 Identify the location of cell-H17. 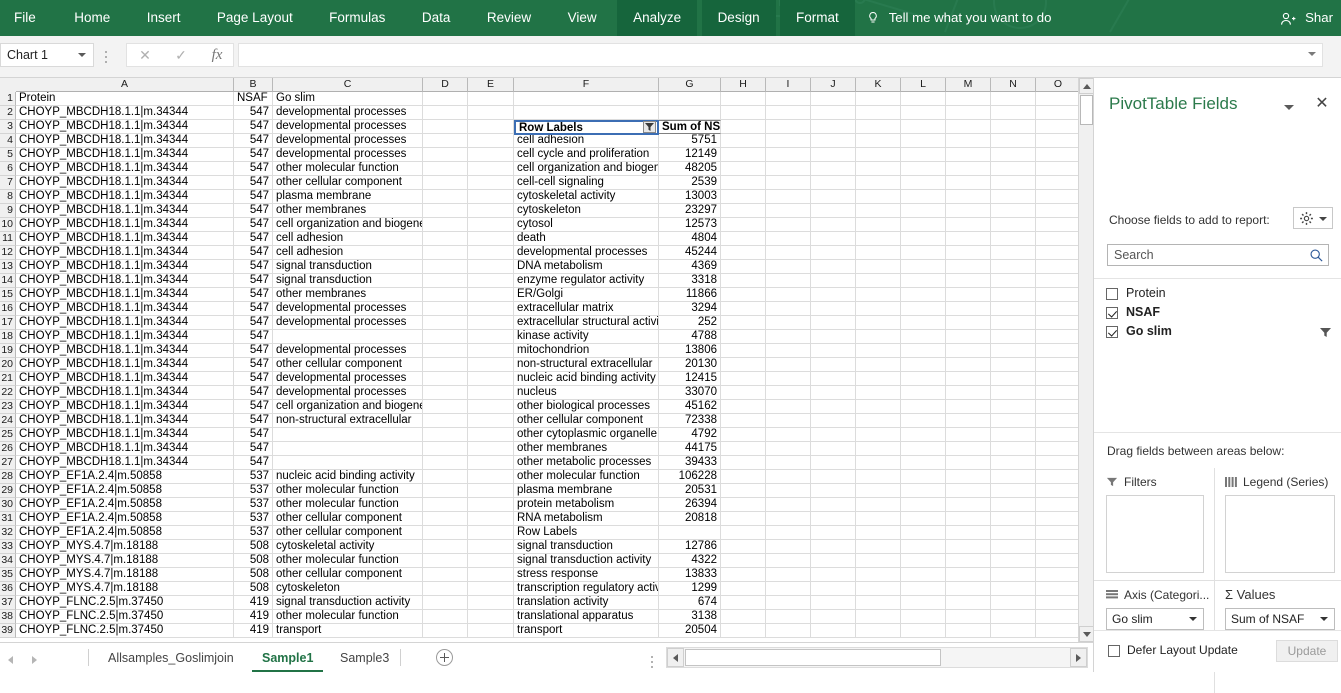
(743, 323).